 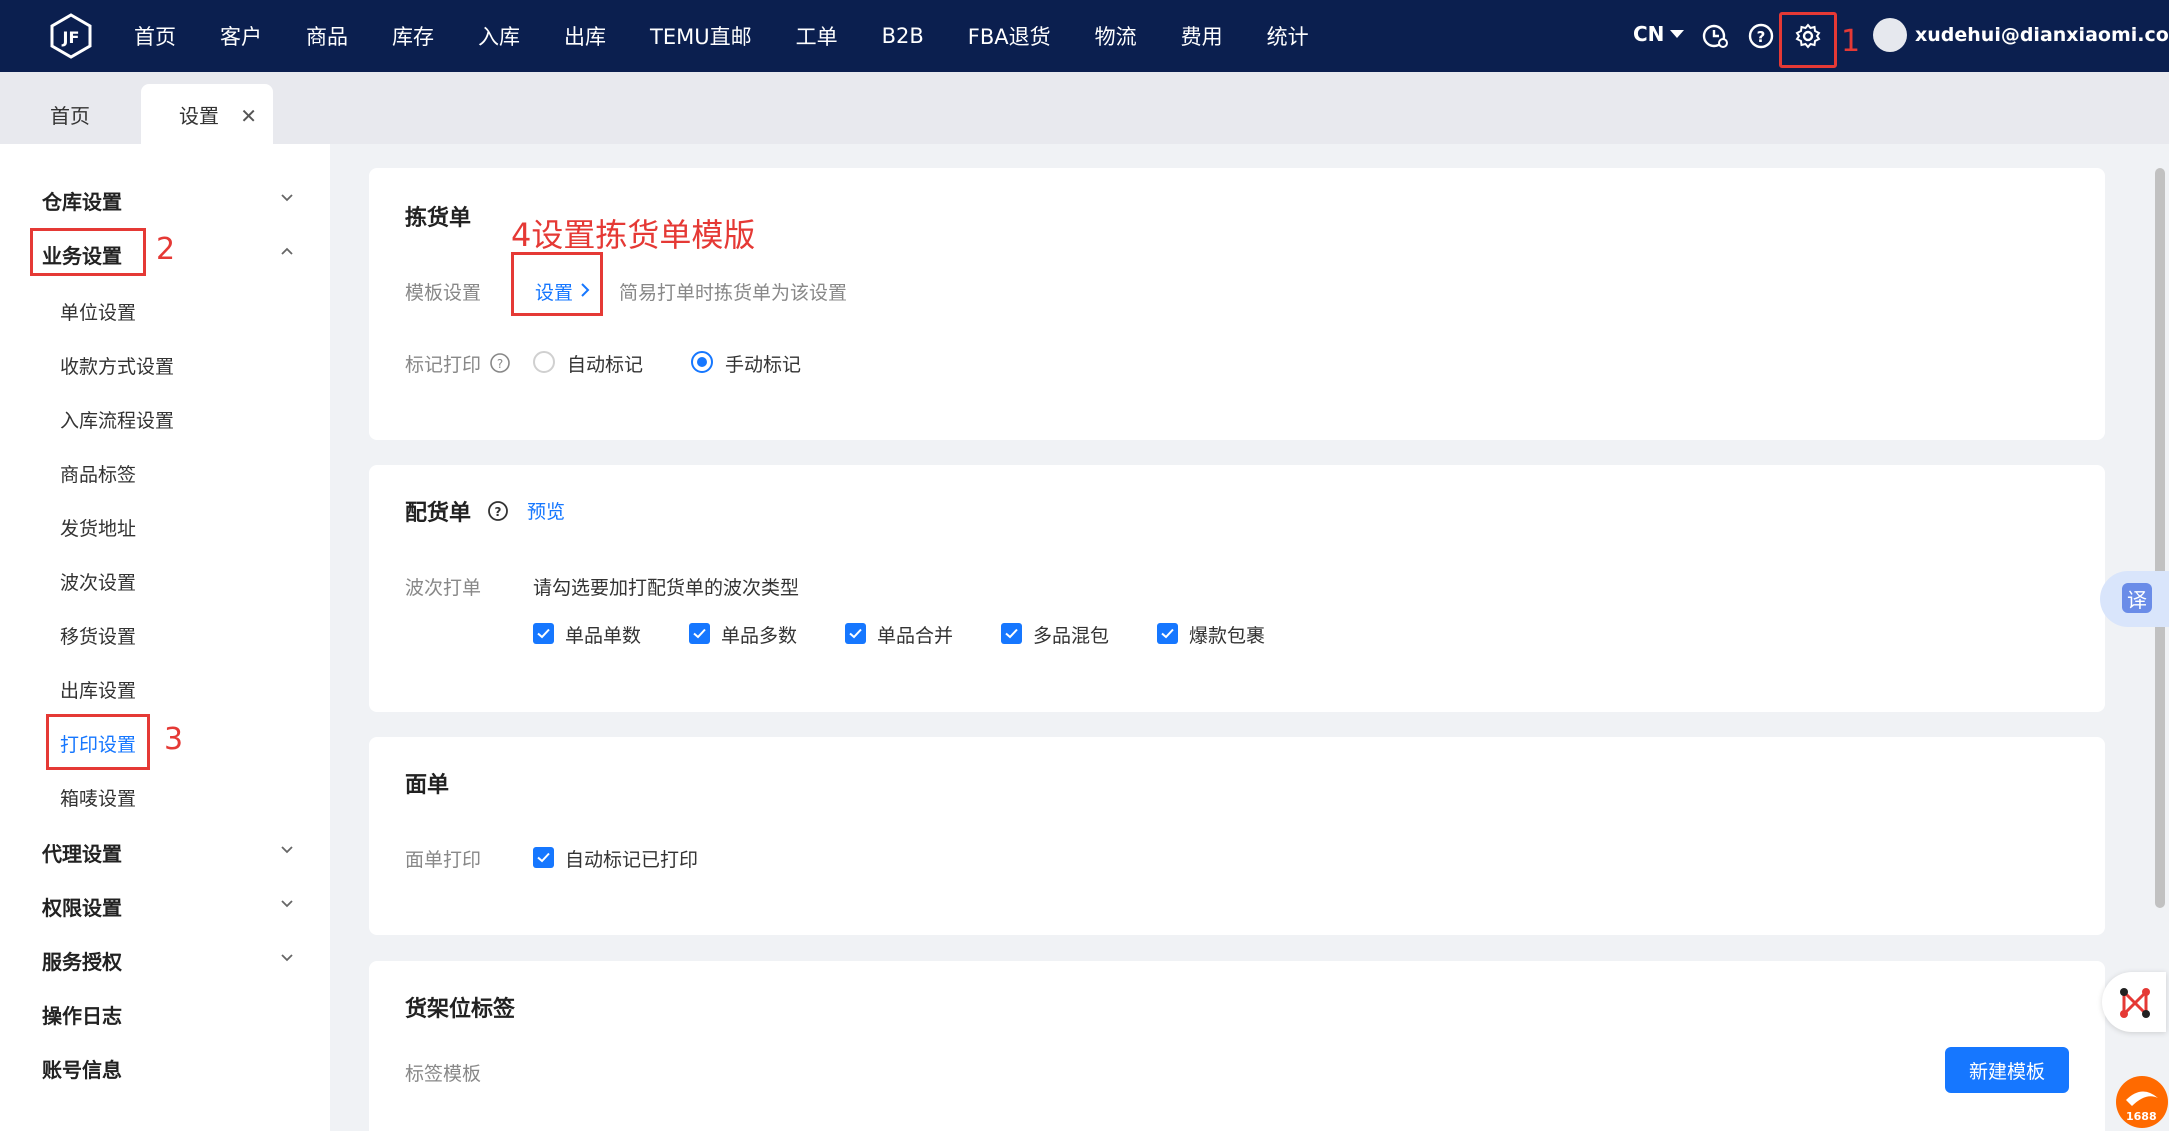 I want to click on preview-link: 预览, so click(x=546, y=510).